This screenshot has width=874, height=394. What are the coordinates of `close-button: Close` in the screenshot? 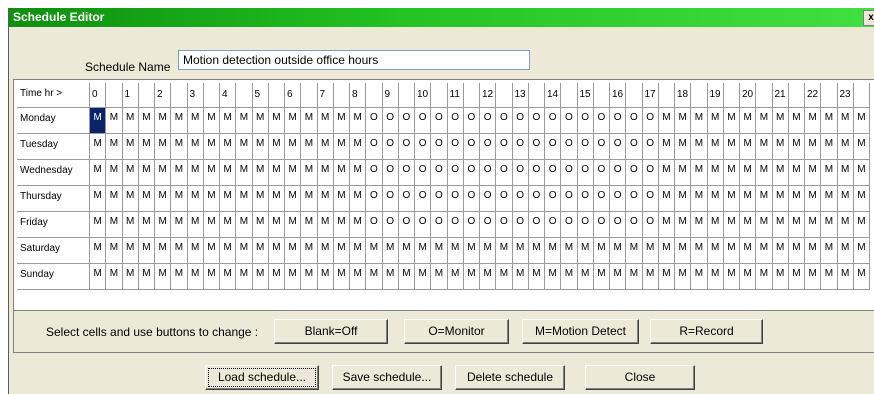 It's located at (640, 377).